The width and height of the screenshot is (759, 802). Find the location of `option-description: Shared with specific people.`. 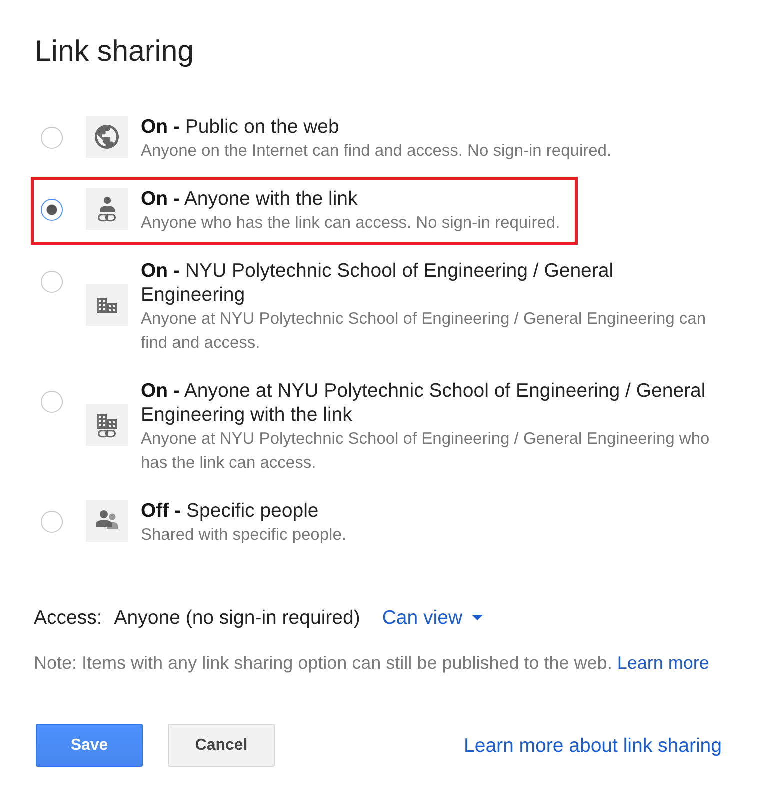

option-description: Shared with specific people. is located at coordinates (243, 535).